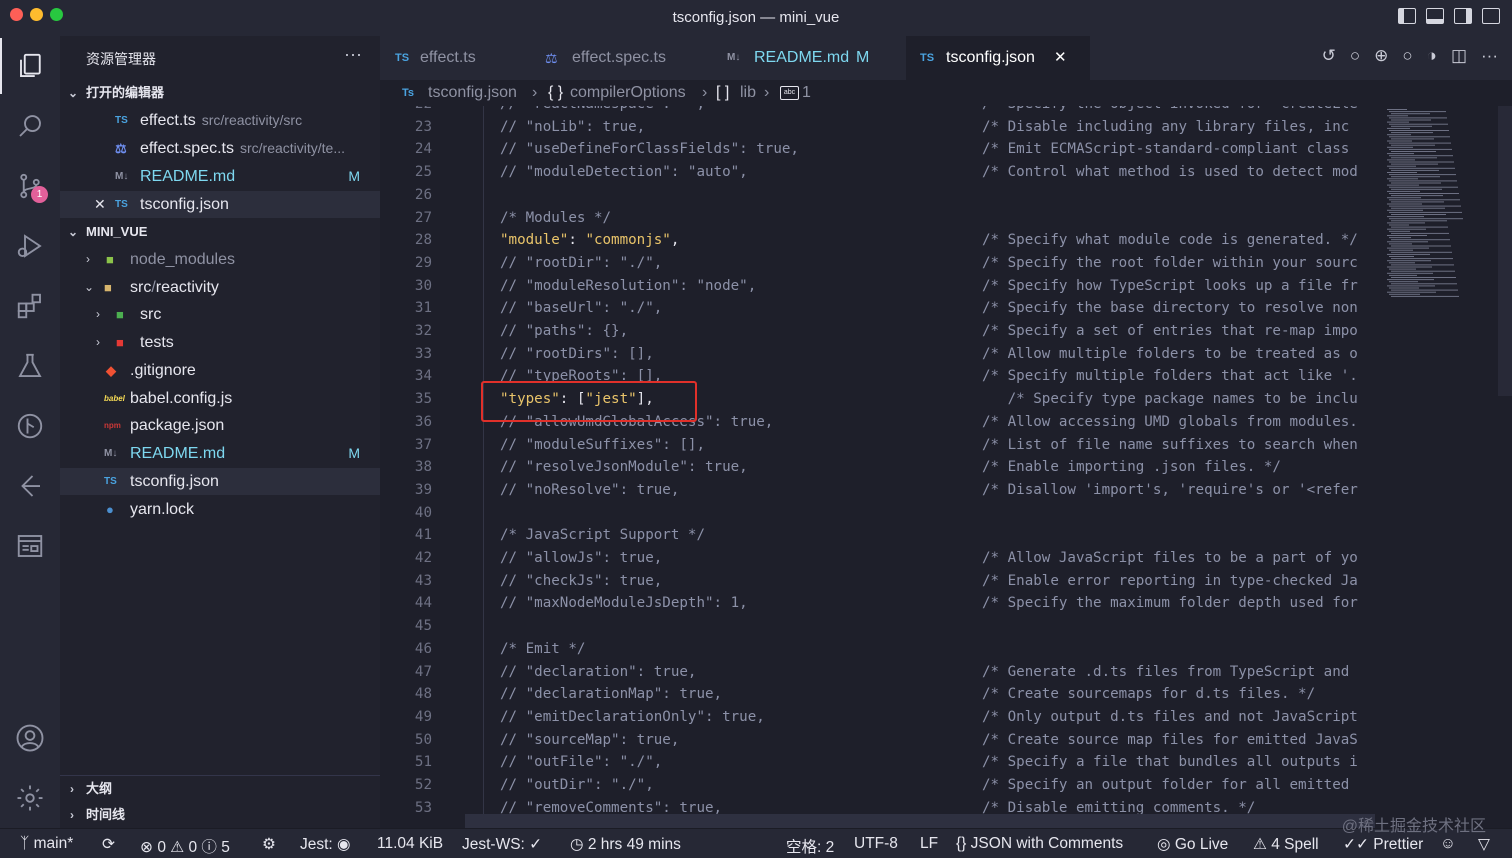  What do you see at coordinates (220, 232) in the screenshot?
I see `project-section: ⌄ MINI_VUE` at bounding box center [220, 232].